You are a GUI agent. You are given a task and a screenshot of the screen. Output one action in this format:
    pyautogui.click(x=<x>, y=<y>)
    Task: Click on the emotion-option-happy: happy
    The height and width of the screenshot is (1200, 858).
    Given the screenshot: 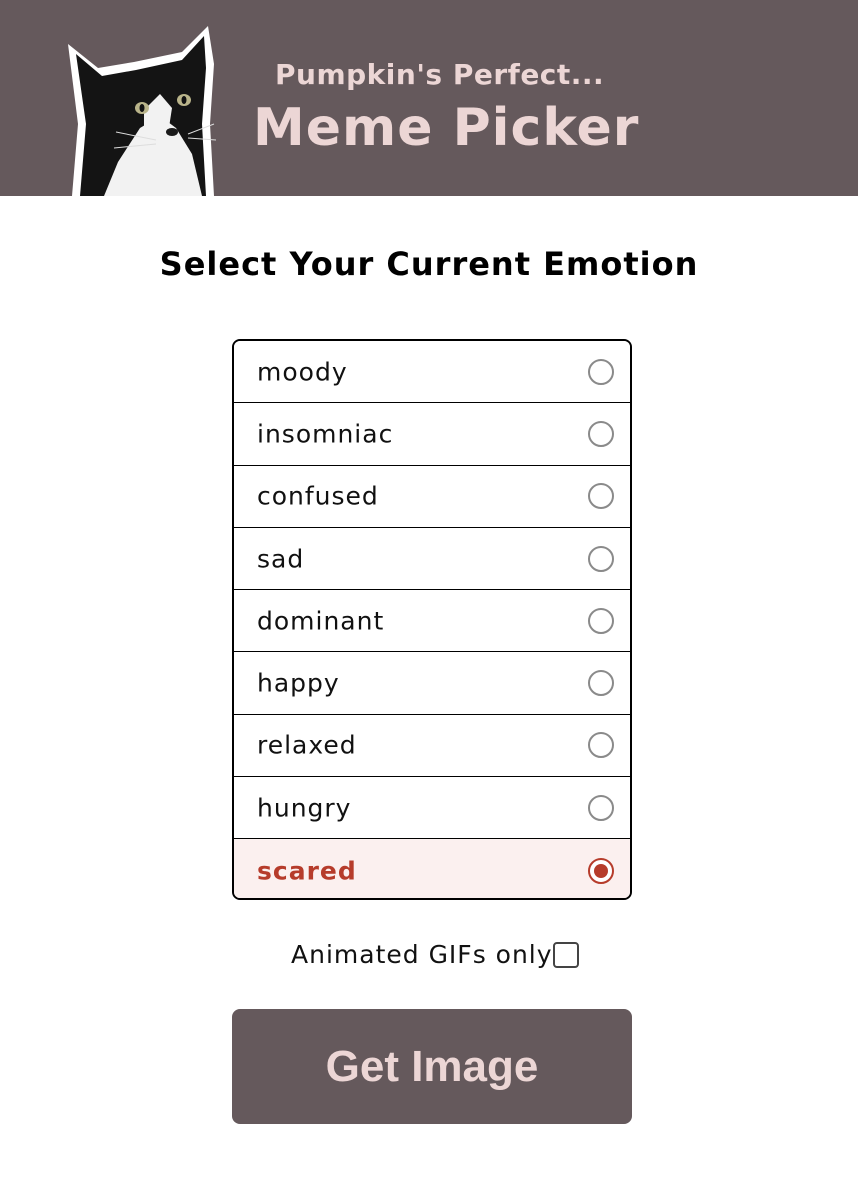 What is the action you would take?
    pyautogui.click(x=432, y=683)
    